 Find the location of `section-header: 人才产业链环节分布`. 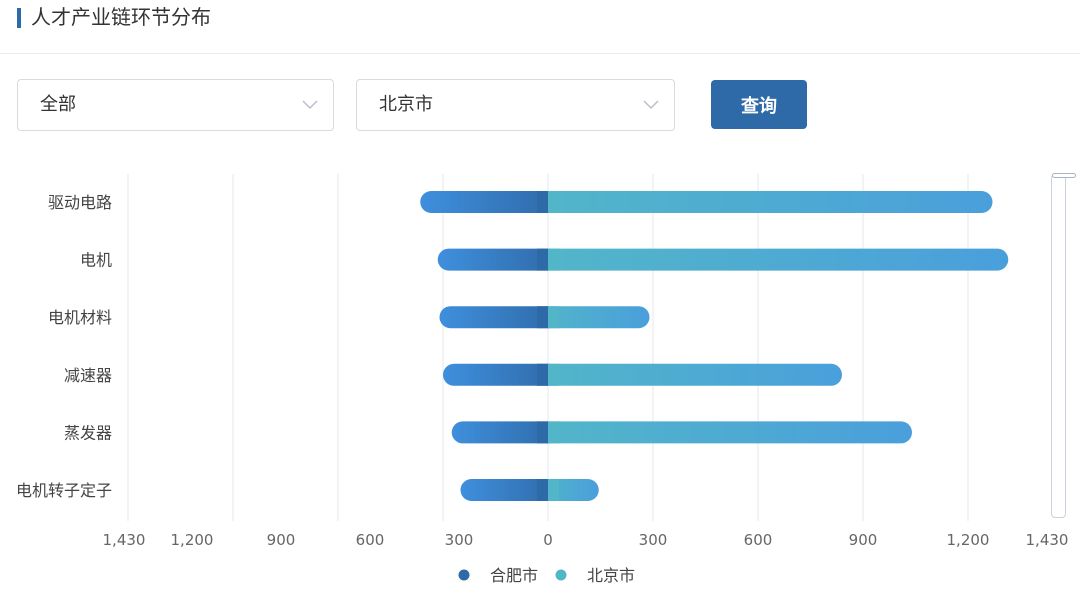

section-header: 人才产业链环节分布 is located at coordinates (540, 27).